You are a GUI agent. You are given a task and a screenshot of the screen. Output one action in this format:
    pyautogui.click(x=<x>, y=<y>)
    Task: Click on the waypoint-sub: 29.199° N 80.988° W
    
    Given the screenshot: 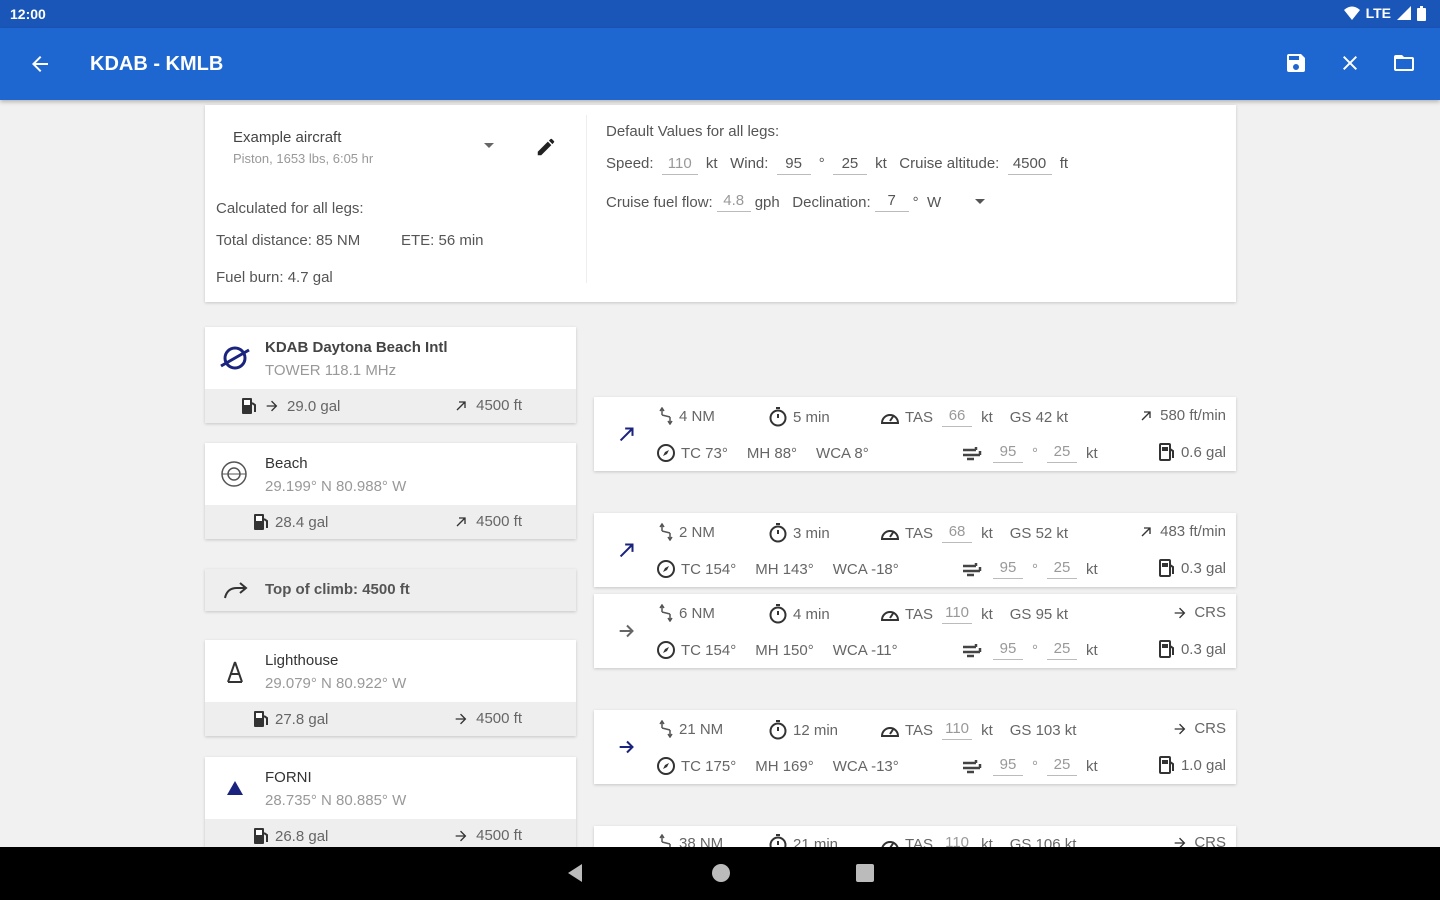 What is the action you would take?
    pyautogui.click(x=336, y=486)
    